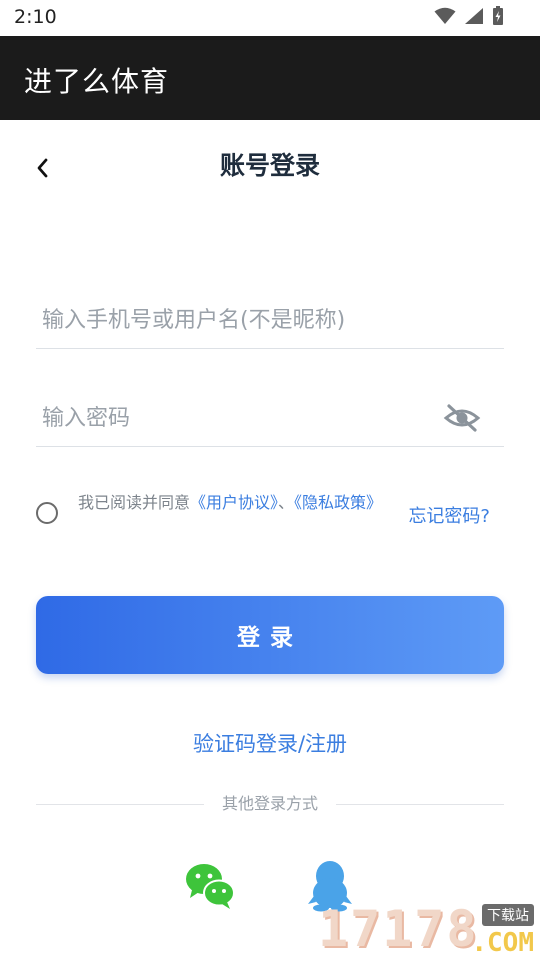  I want to click on agreement-text: 我已阅读并同意《用户协议》、《隐私政策》, so click(238, 503).